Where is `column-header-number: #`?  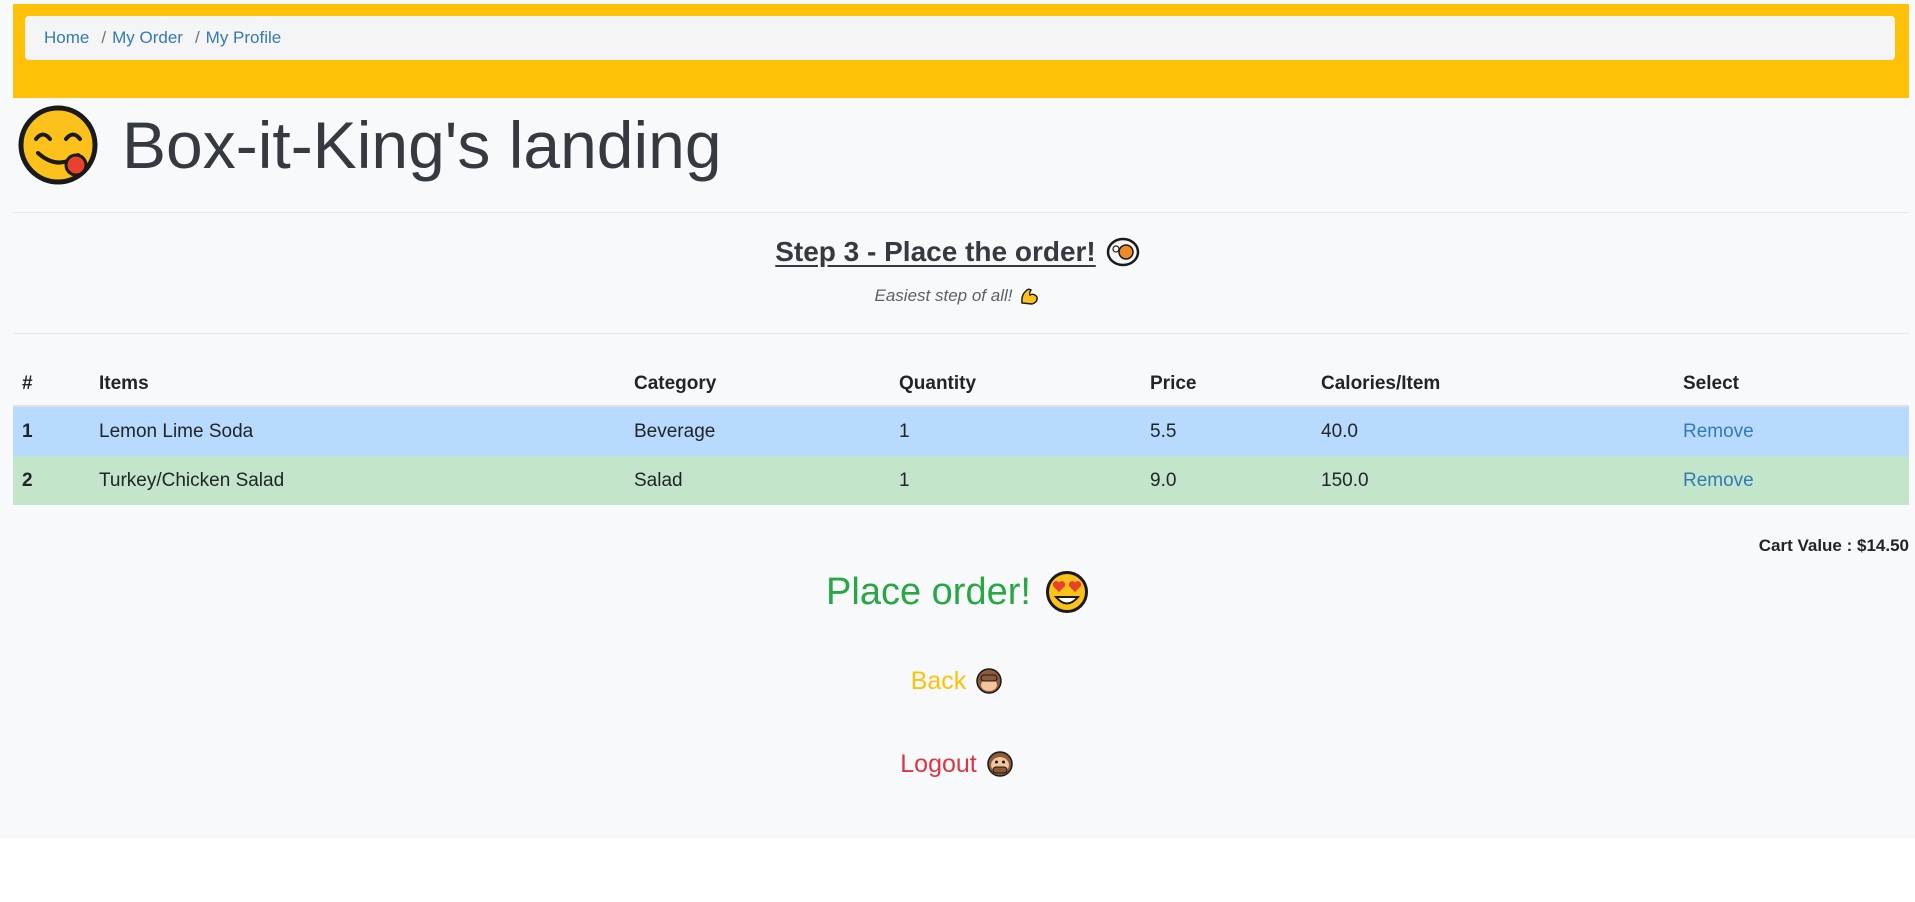 column-header-number: # is located at coordinates (51, 384).